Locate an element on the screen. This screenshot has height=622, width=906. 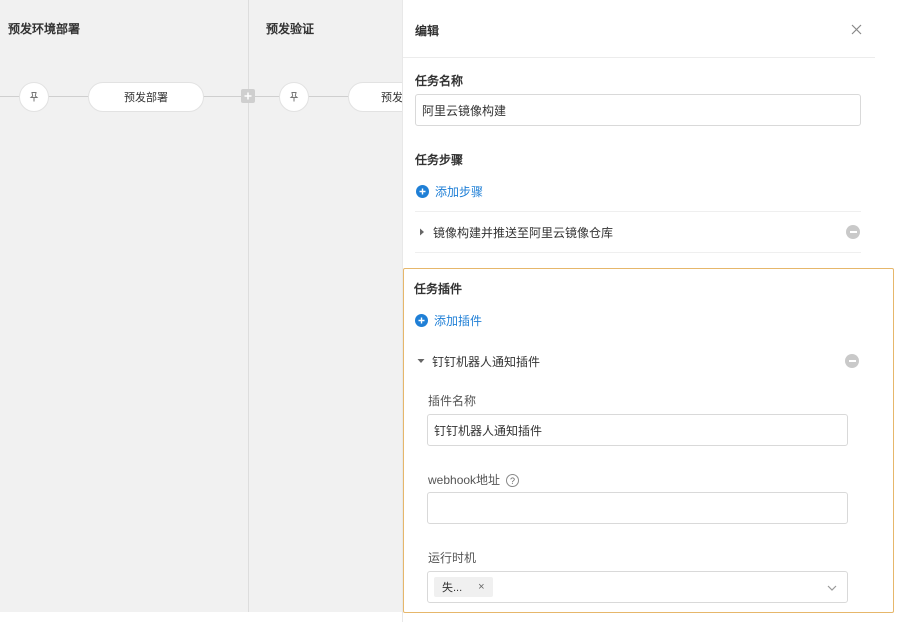
plugin-name-label: 插件名称 is located at coordinates (452, 401).